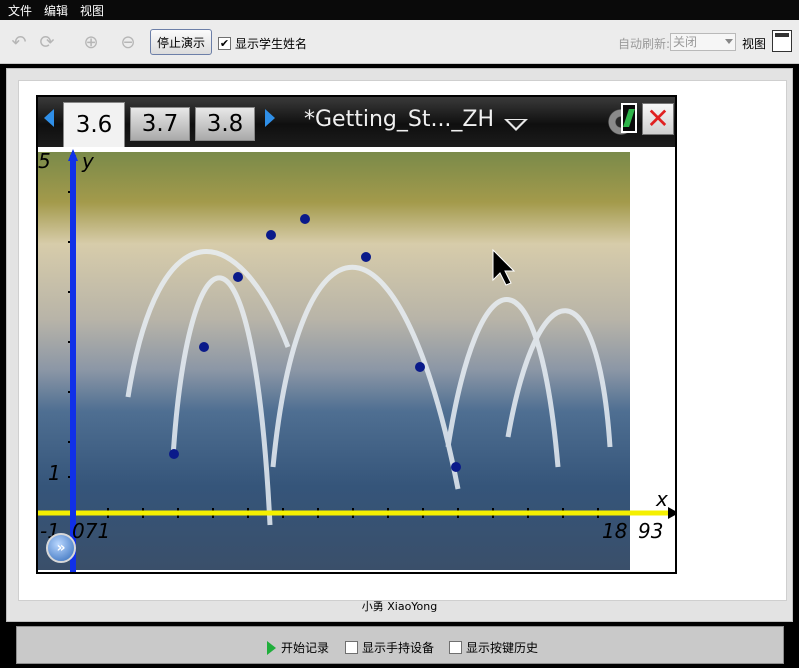 The width and height of the screenshot is (799, 668). What do you see at coordinates (61, 548) in the screenshot?
I see `fast-forward-icon: »` at bounding box center [61, 548].